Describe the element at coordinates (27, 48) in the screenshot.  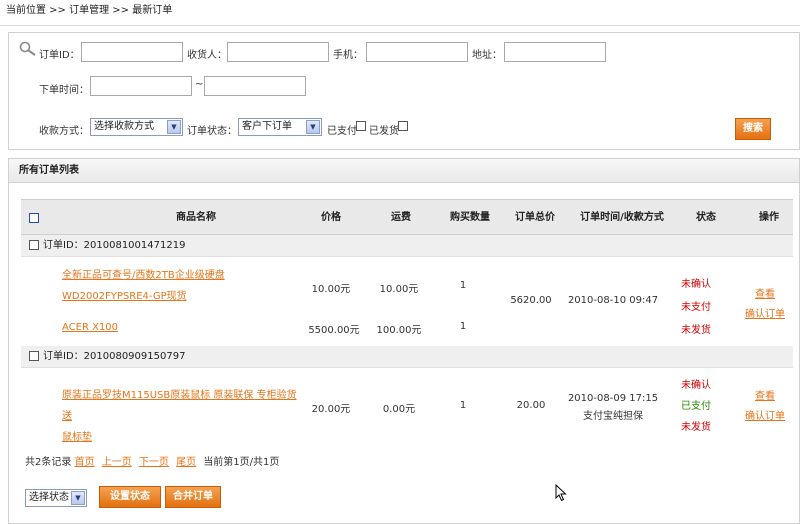
I see `search-icon` at that location.